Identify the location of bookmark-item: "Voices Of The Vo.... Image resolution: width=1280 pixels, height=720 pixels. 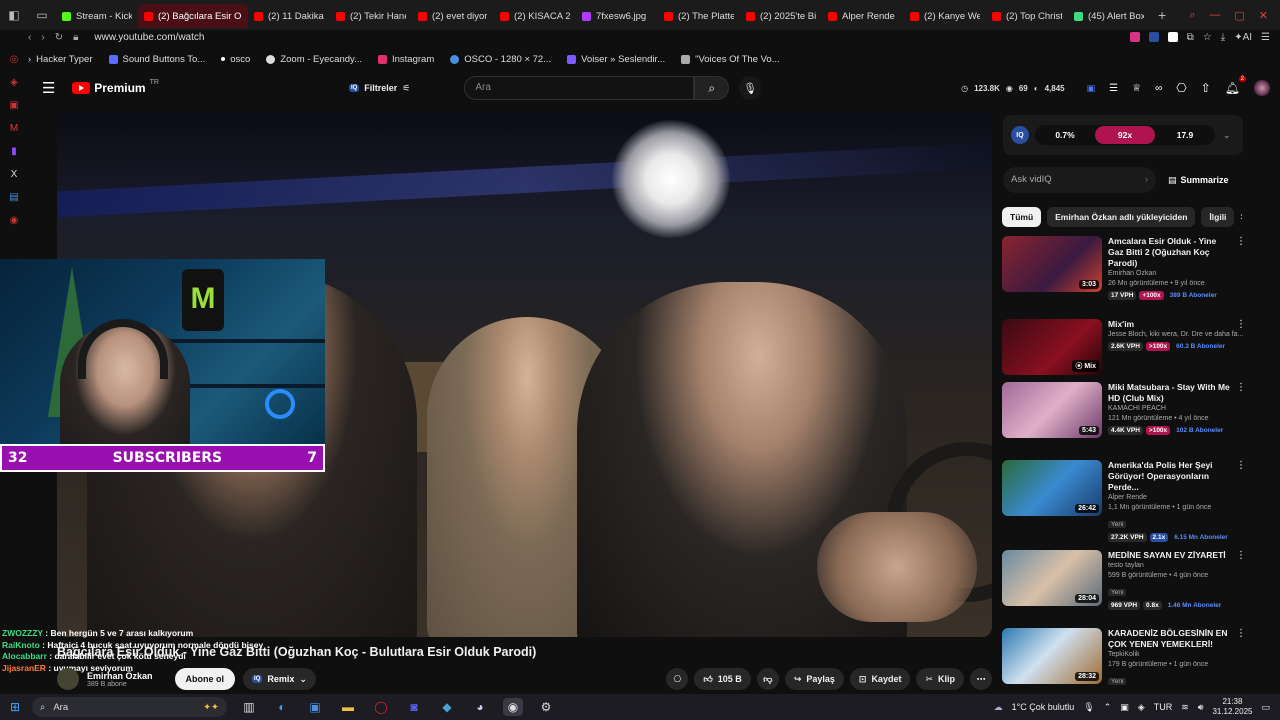
(730, 59).